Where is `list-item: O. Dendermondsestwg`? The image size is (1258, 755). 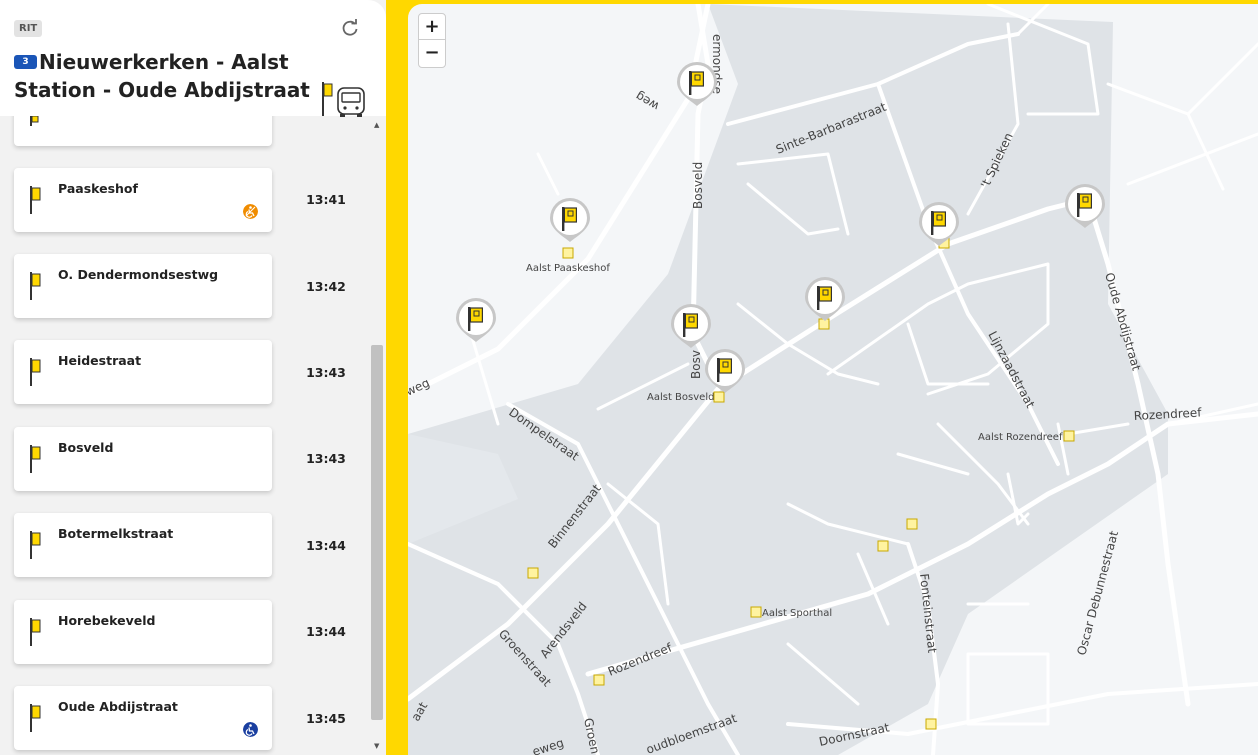
list-item: O. Dendermondsestwg is located at coordinates (143, 286).